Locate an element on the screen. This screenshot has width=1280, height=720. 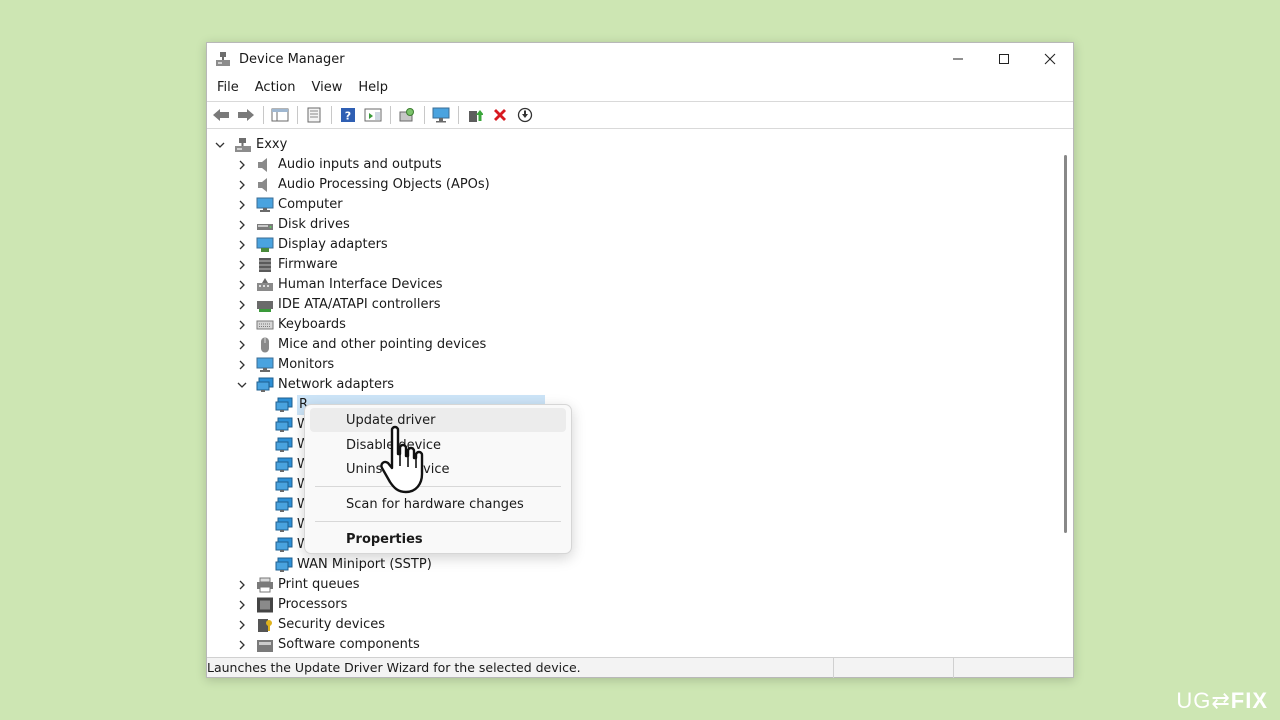
vertical-scrollbar is located at coordinates (1066, 395).